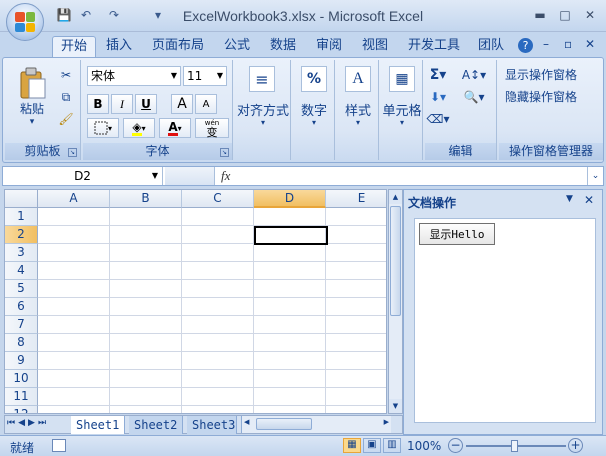 This screenshot has width=606, height=456. Describe the element at coordinates (438, 119) in the screenshot. I see `clear-icon: ⌫▾` at that location.